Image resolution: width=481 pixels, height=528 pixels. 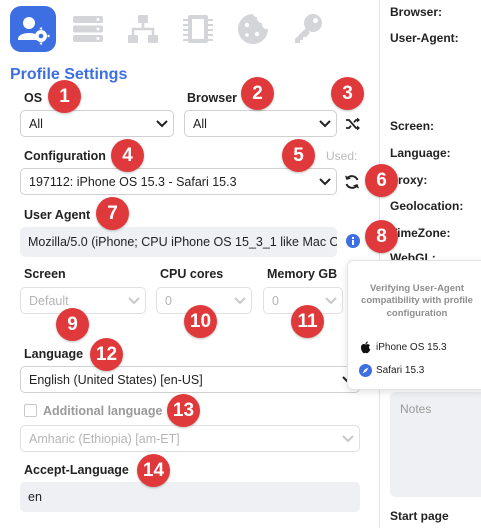 I want to click on server-icon, so click(x=88, y=29).